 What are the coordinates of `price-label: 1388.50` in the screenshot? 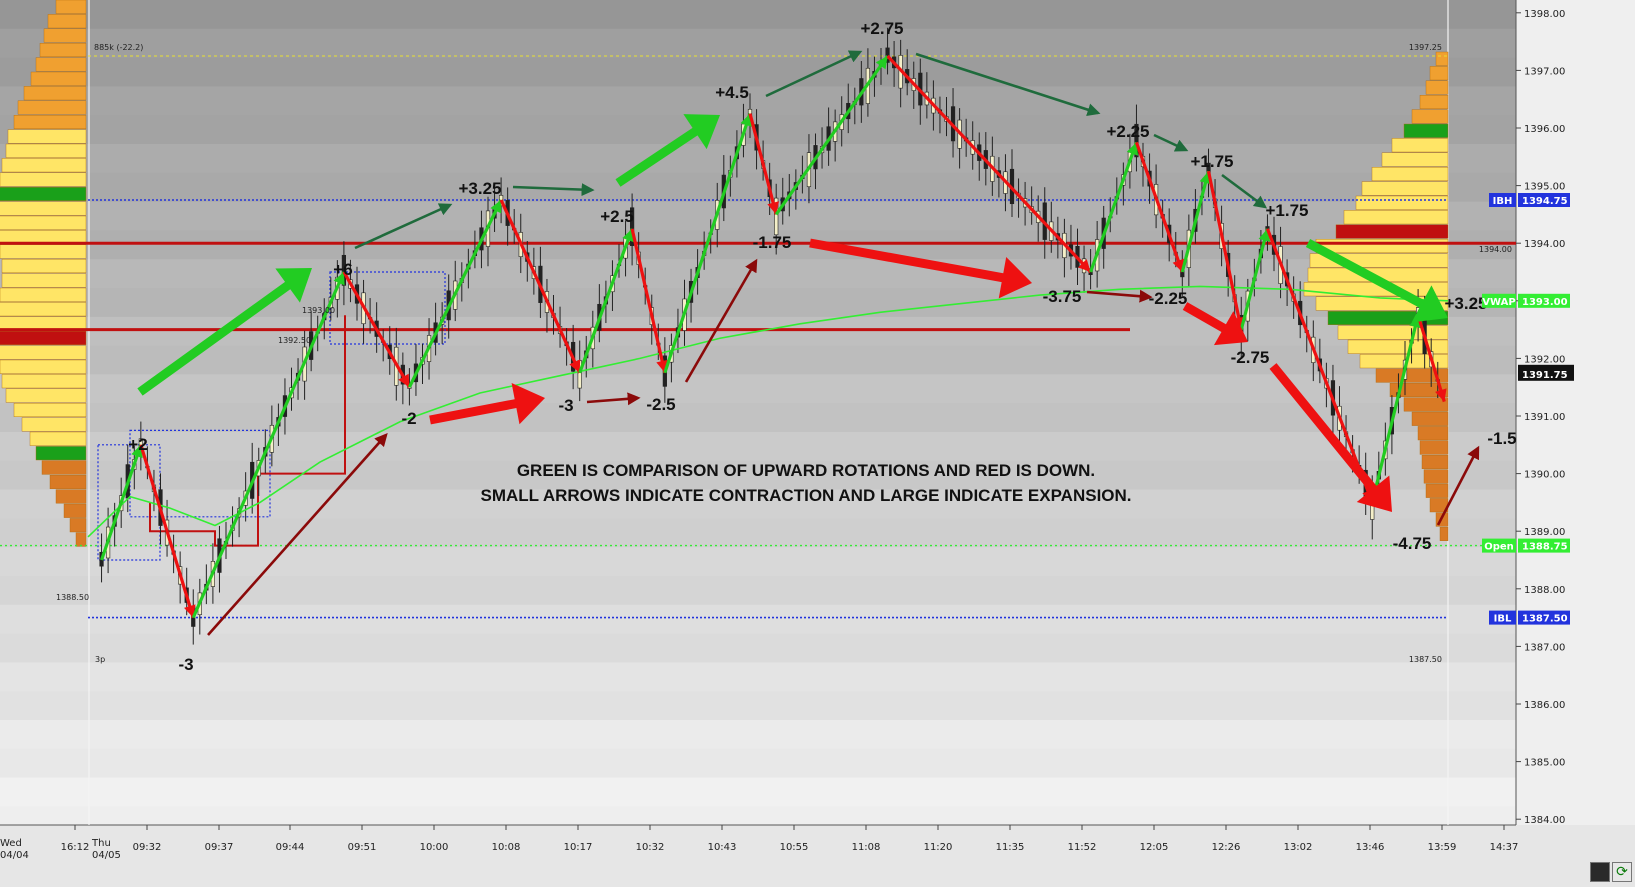 It's located at (72, 597).